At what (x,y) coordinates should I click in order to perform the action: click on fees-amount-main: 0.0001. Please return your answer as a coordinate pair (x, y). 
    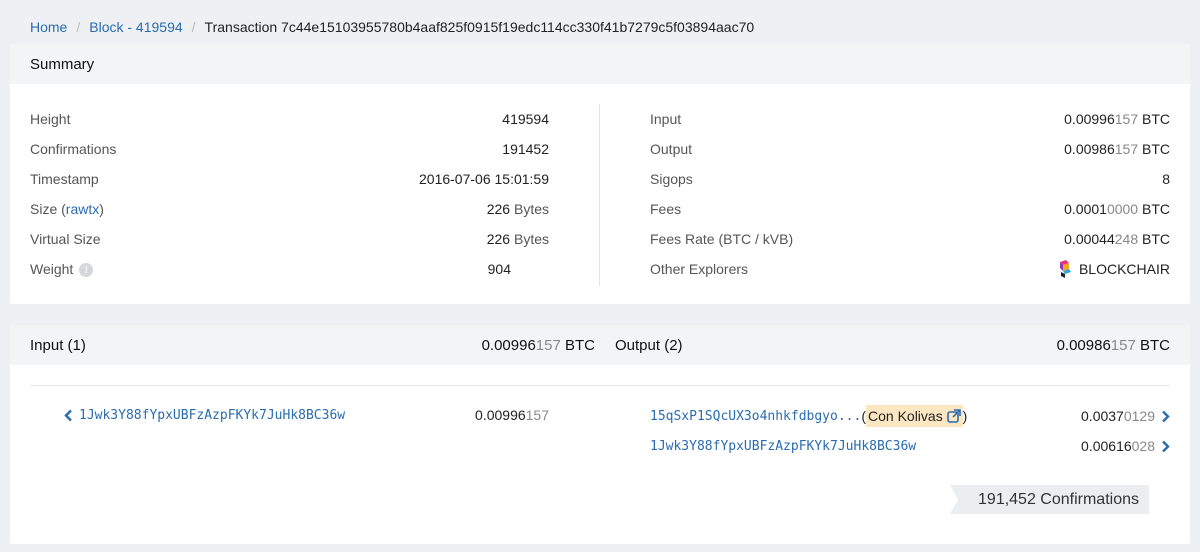
    Looking at the image, I should click on (1085, 209).